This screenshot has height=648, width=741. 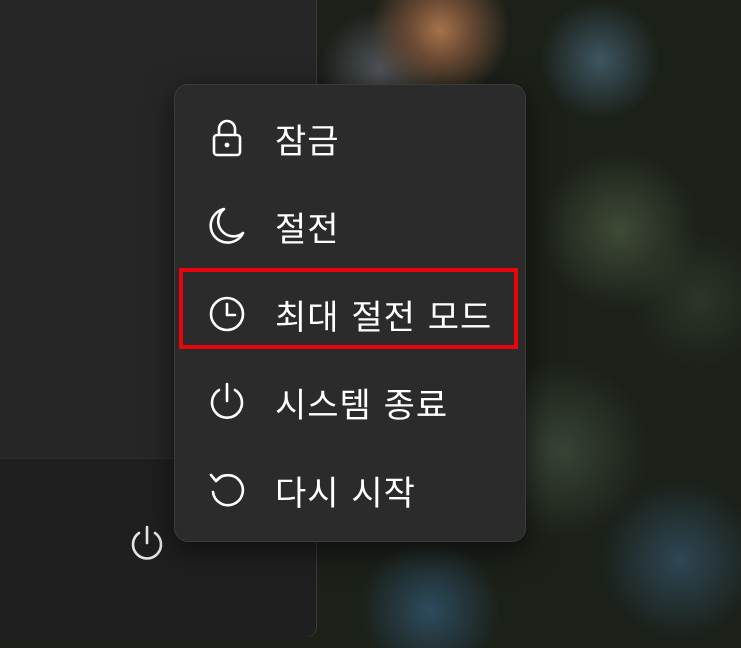 What do you see at coordinates (362, 405) in the screenshot?
I see `menu-item-label: 시스템 종료` at bounding box center [362, 405].